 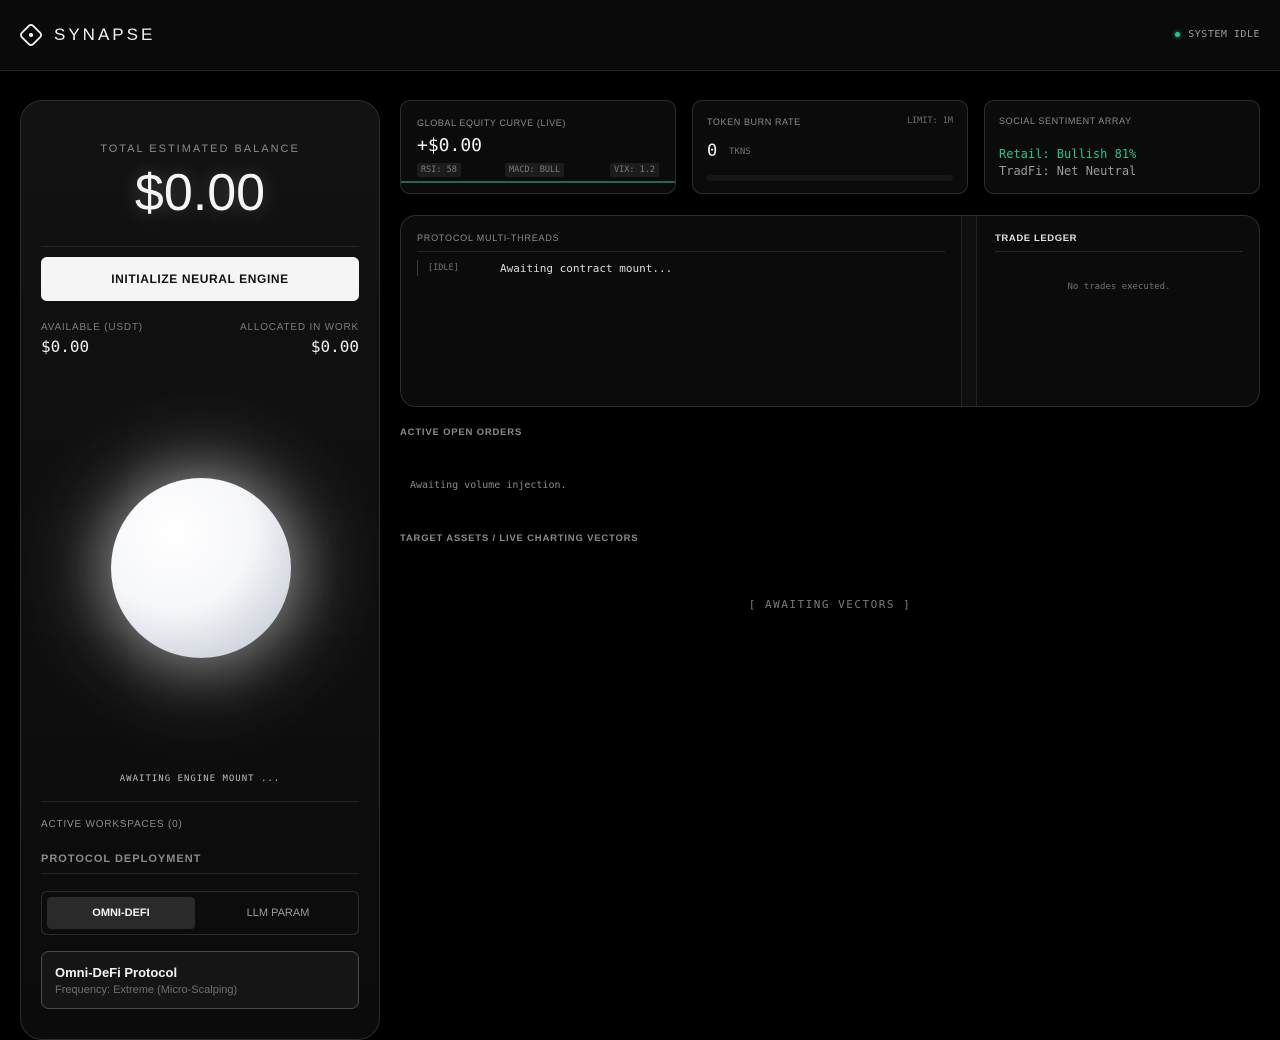 I want to click on ledger-empty-state: No trades executed., so click(x=1119, y=287).